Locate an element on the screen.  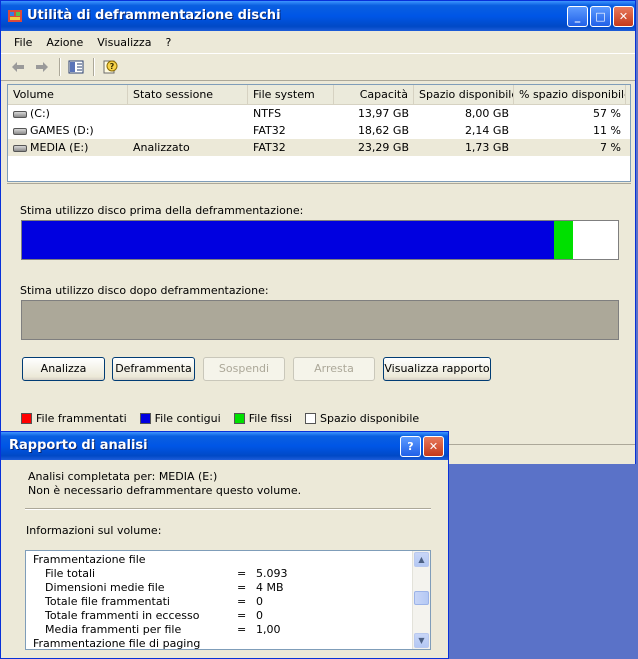
contiguous-segment is located at coordinates (288, 240).